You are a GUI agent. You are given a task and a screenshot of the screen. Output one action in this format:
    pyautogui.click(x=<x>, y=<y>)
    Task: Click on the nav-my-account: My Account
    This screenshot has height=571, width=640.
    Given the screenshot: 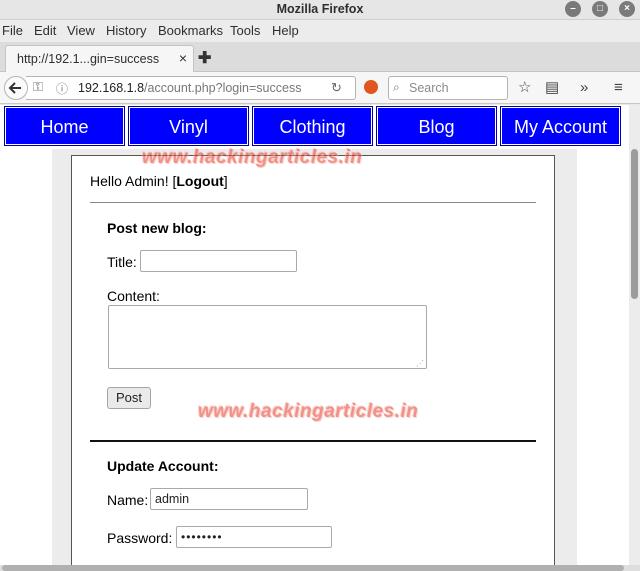 What is the action you would take?
    pyautogui.click(x=560, y=126)
    